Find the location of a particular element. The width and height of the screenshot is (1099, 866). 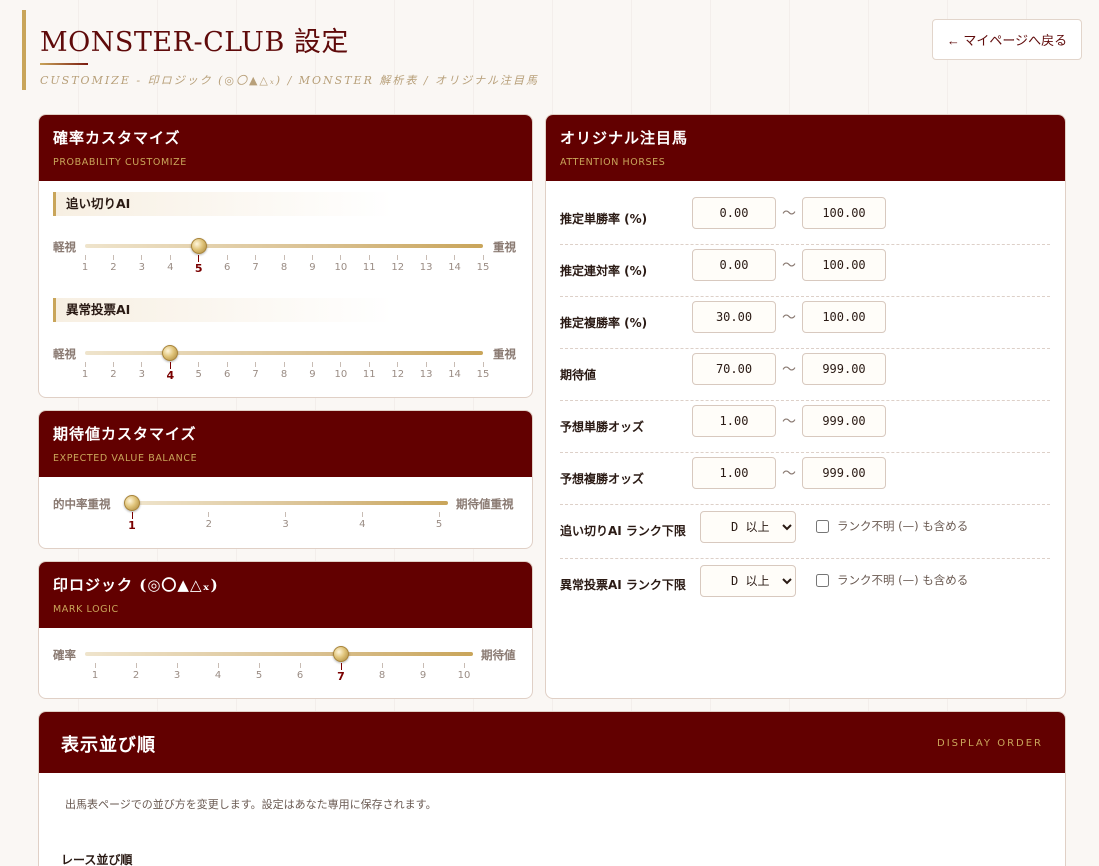

display-order-description: 出馬表ページでの並び方を変更します。設定はあなた専用に保存されます。 is located at coordinates (251, 804).